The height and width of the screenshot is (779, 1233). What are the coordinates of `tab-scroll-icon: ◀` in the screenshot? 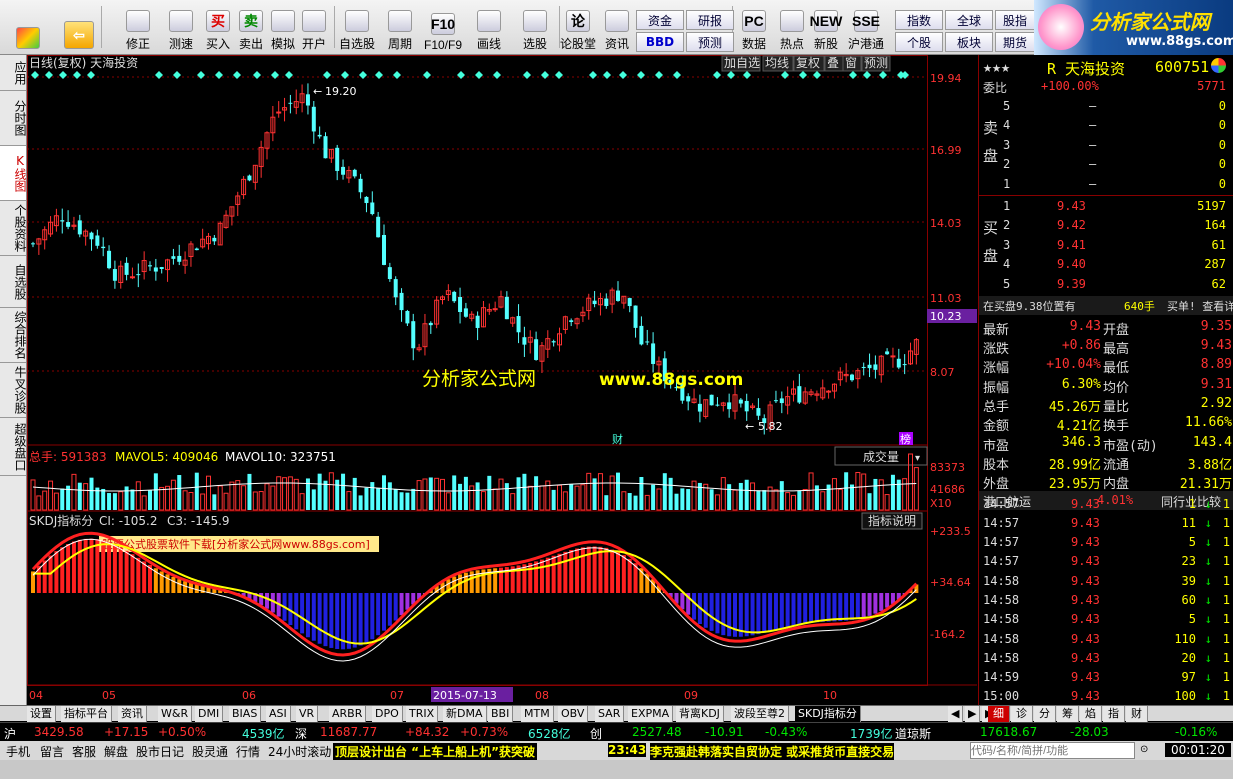 It's located at (956, 714).